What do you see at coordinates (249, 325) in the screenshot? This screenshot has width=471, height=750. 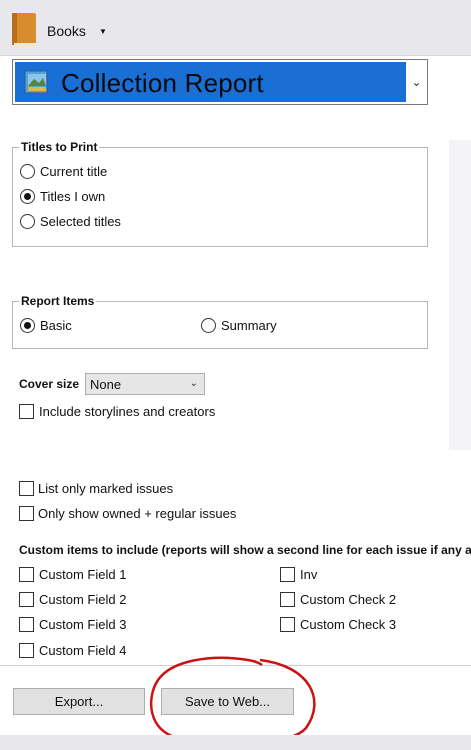 I see `label-summary: Summary` at bounding box center [249, 325].